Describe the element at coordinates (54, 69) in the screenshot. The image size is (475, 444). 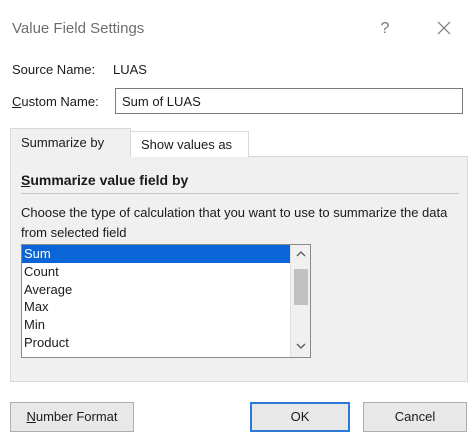
I see `source-name-label: Source Name:` at that location.